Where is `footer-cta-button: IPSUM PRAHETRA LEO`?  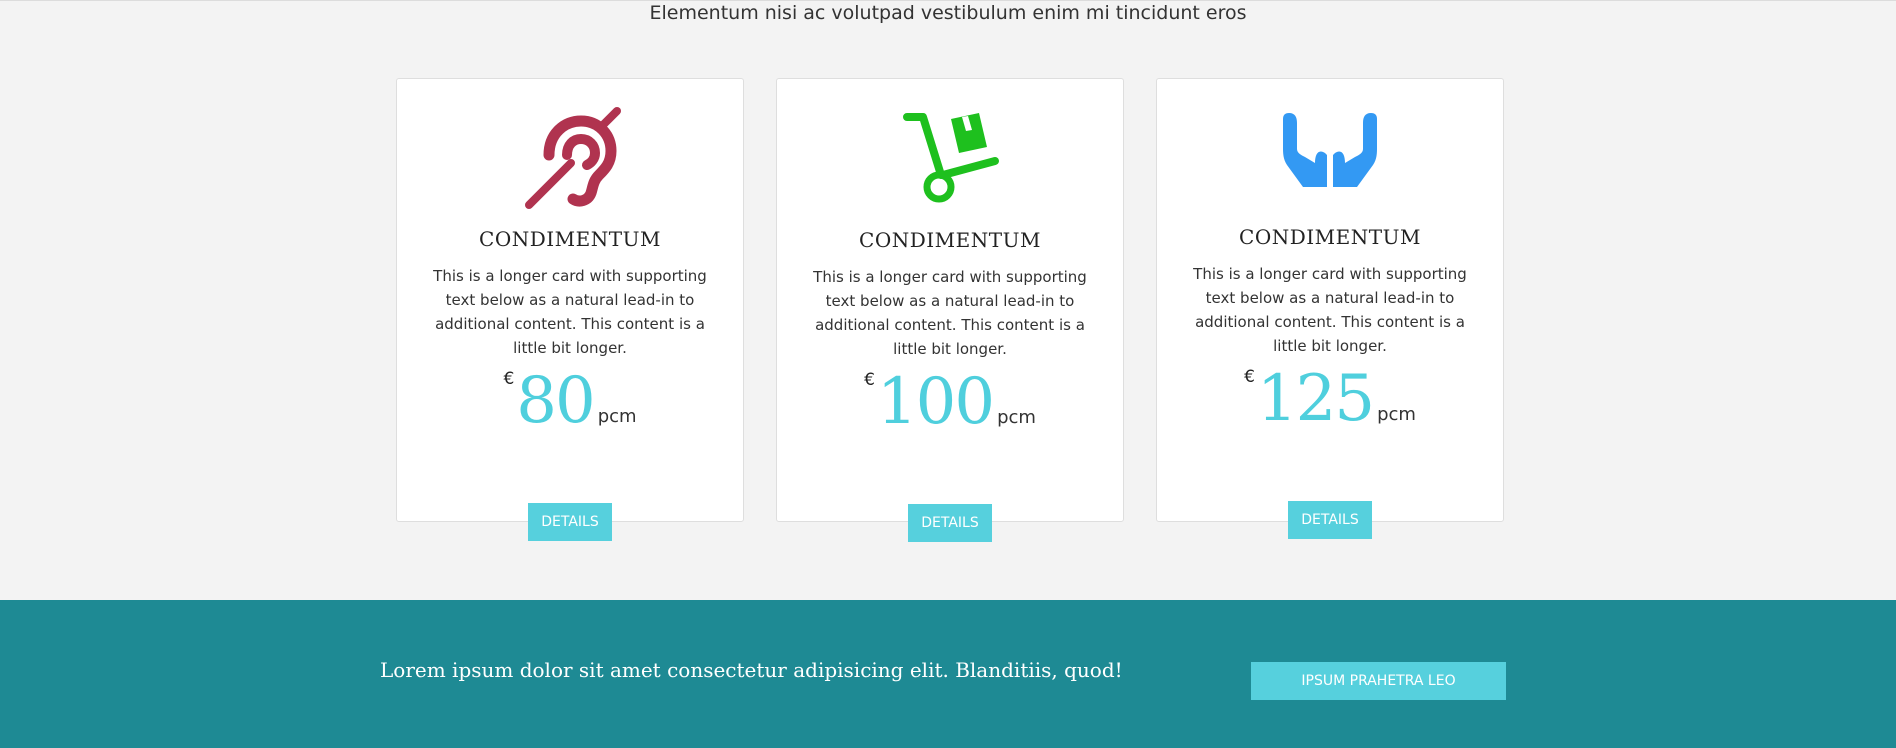 footer-cta-button: IPSUM PRAHETRA LEO is located at coordinates (1378, 681).